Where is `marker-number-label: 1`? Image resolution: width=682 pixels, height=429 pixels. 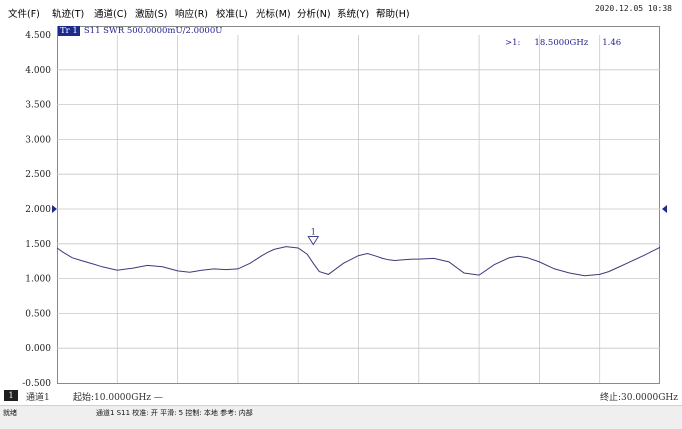
marker-number-label: 1 is located at coordinates (313, 232).